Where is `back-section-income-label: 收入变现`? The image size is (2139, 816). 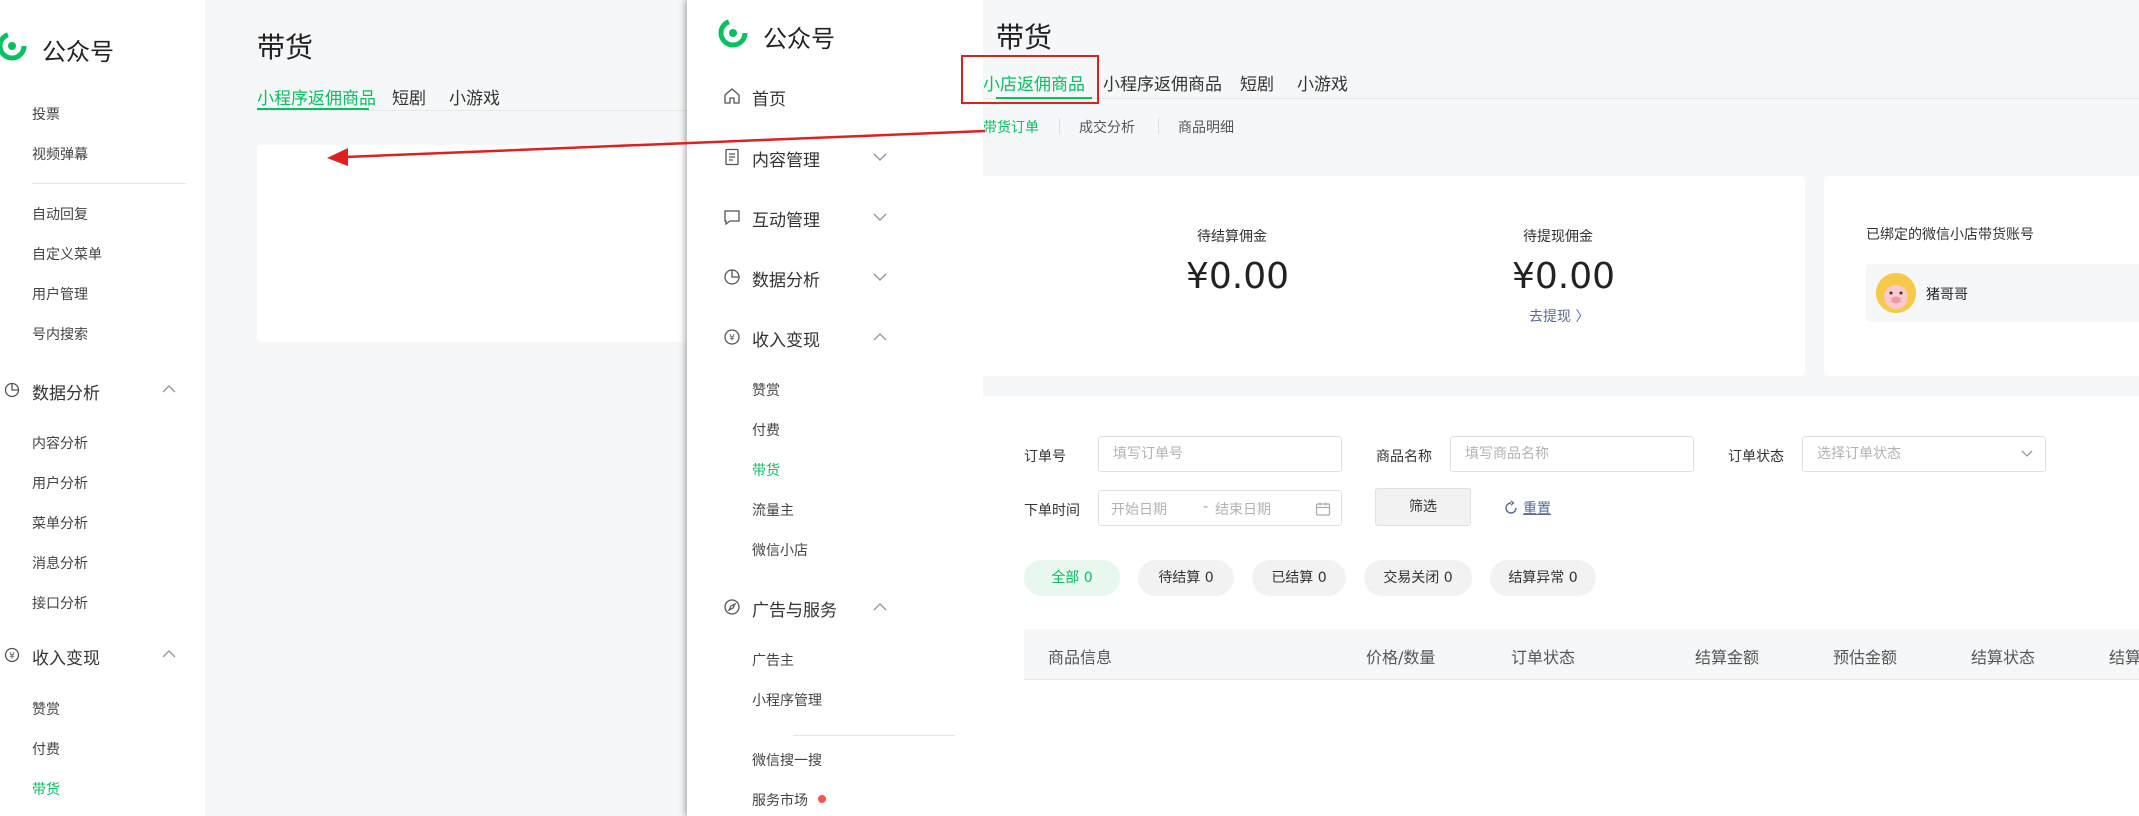 back-section-income-label: 收入变现 is located at coordinates (66, 659).